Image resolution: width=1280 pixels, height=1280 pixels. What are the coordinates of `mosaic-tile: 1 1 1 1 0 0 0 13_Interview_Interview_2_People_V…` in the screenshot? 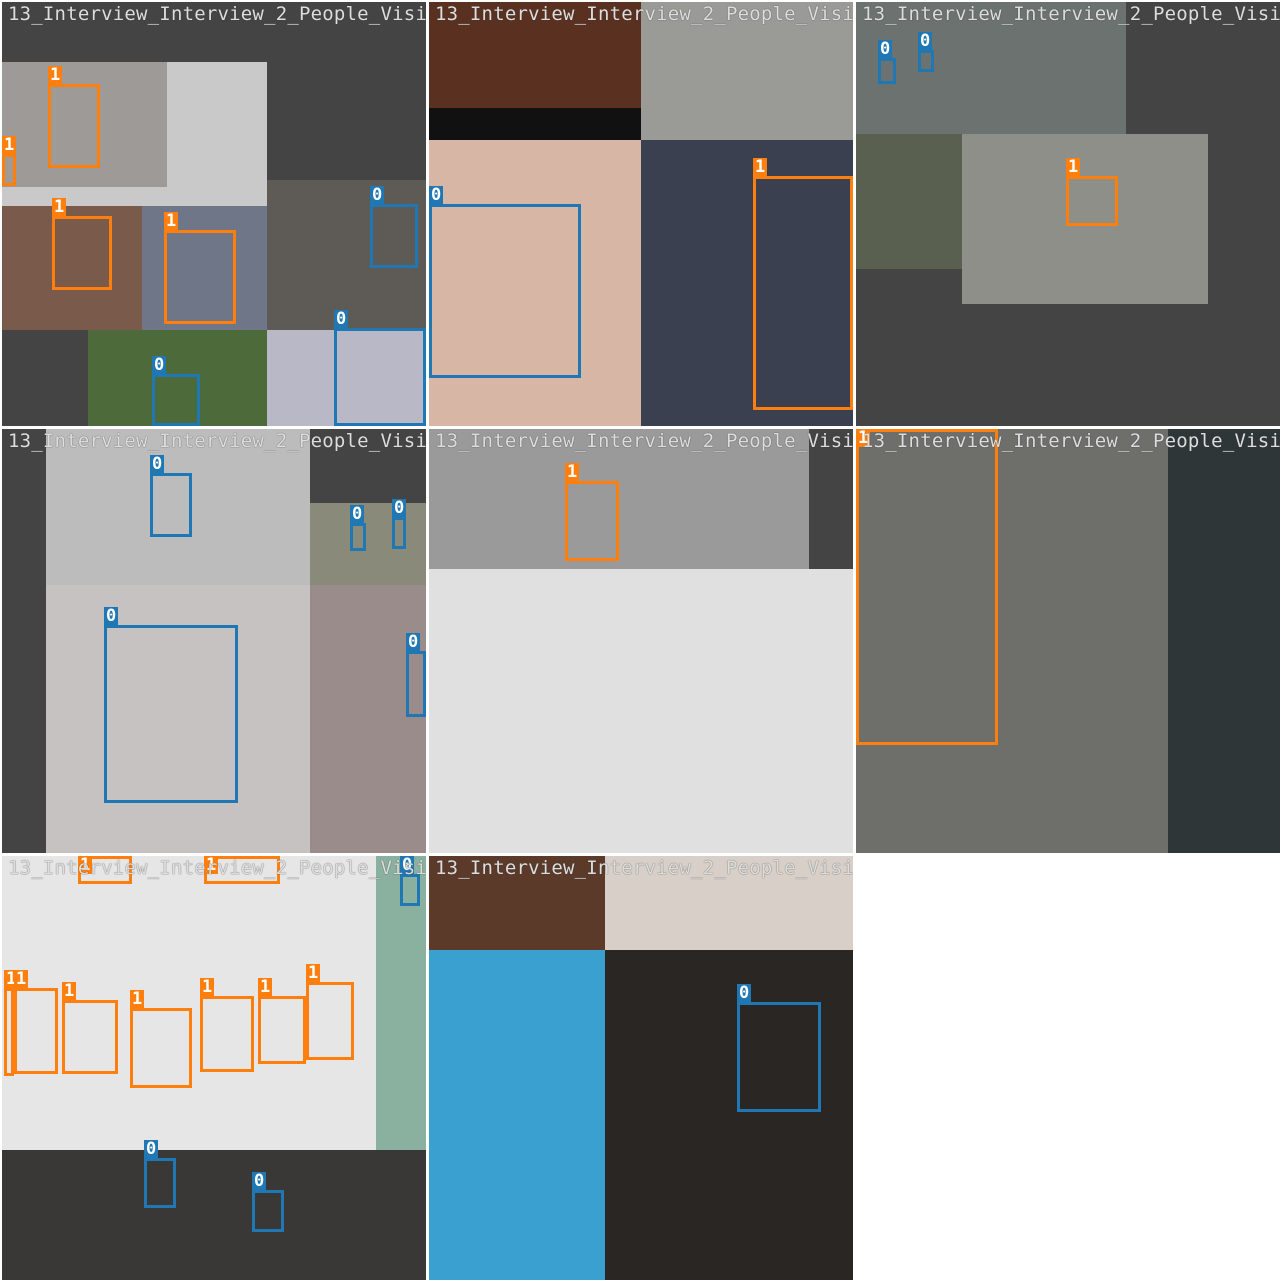 It's located at (214, 214).